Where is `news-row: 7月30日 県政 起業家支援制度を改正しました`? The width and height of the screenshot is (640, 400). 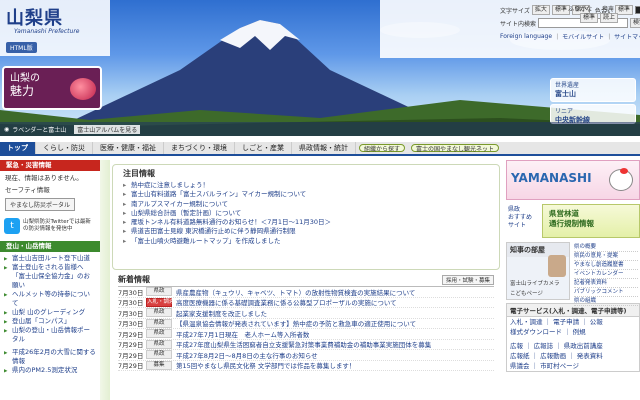 news-row: 7月30日 県政 起業家支援制度を改正しました is located at coordinates (306, 313).